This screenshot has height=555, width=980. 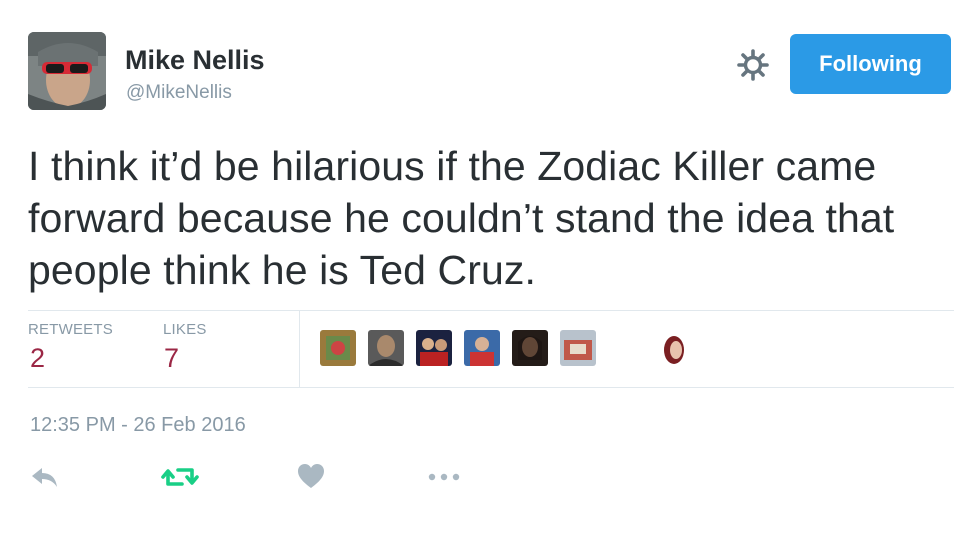 What do you see at coordinates (870, 64) in the screenshot?
I see `following-button: Following` at bounding box center [870, 64].